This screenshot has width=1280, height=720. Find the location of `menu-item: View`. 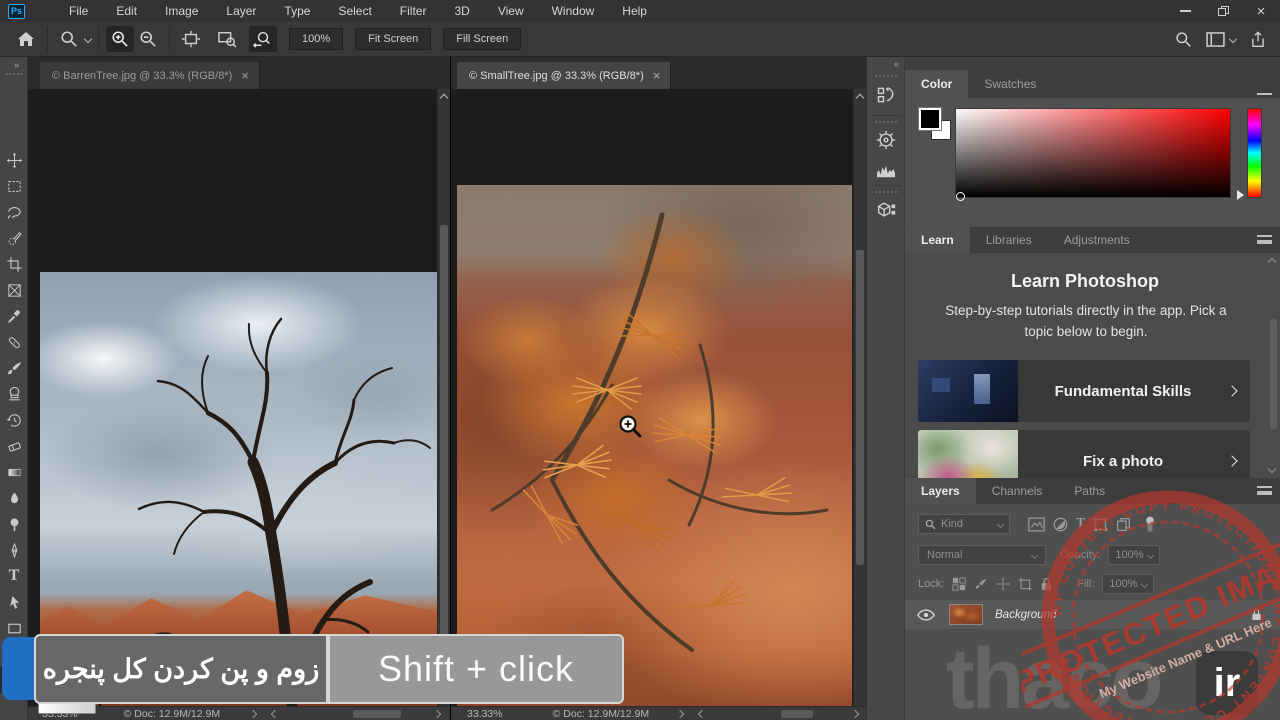

menu-item: View is located at coordinates (511, 11).